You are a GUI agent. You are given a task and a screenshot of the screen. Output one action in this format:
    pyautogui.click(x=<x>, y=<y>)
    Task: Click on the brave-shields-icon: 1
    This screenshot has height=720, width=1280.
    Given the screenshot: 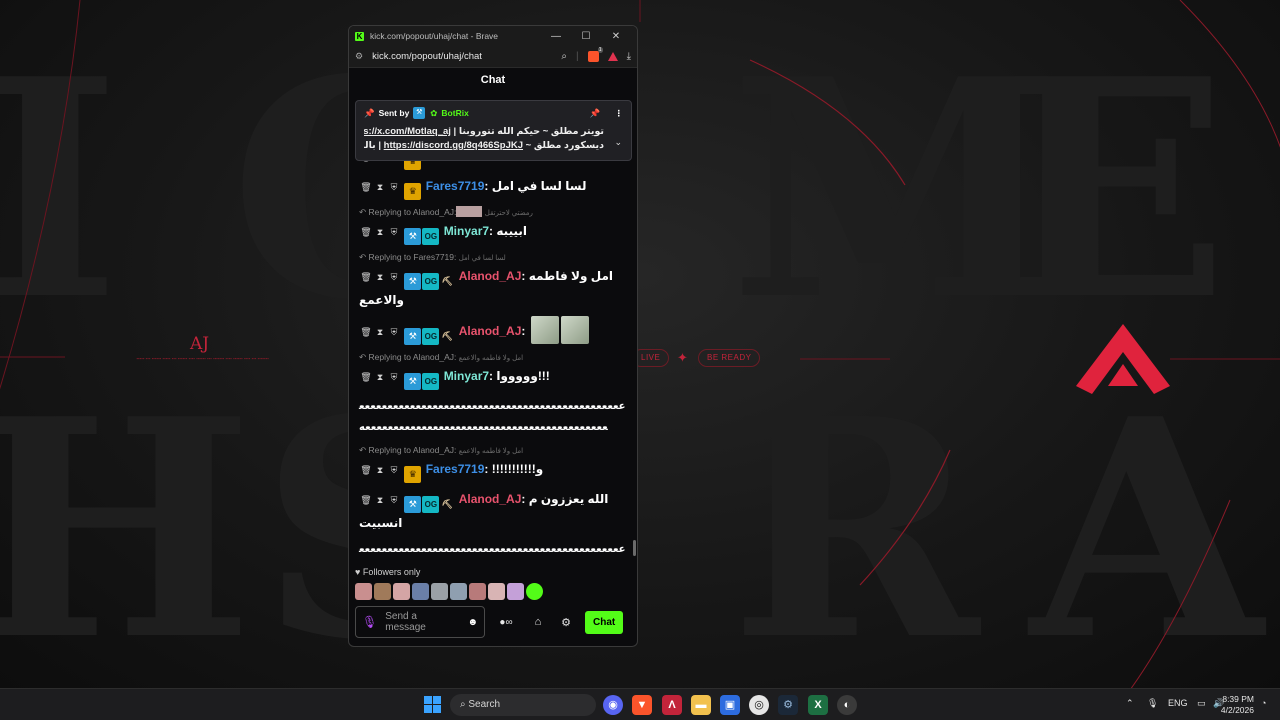 What is the action you would take?
    pyautogui.click(x=595, y=54)
    